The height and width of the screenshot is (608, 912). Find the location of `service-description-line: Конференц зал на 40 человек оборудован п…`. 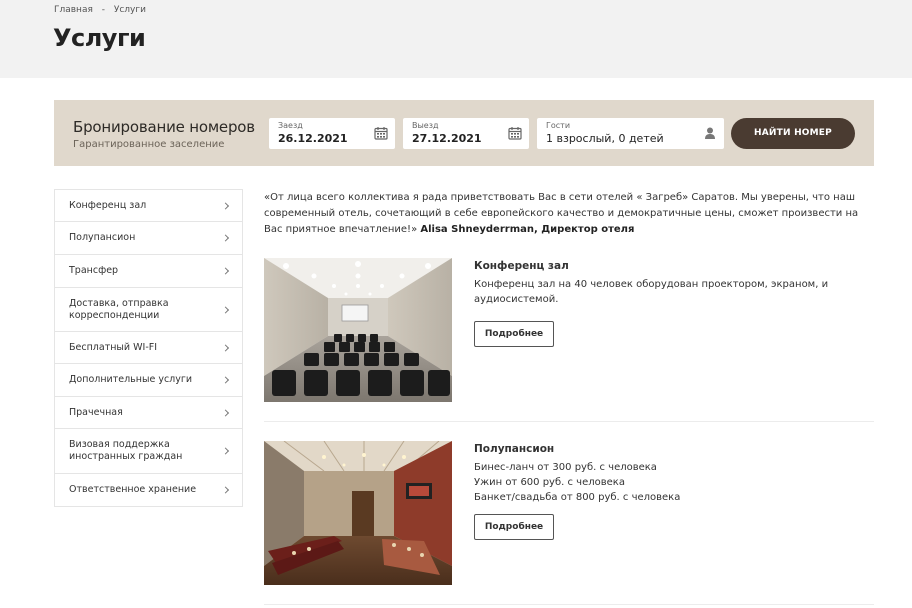

service-description-line: Конференц зал на 40 человек оборудован п… is located at coordinates (651, 292).